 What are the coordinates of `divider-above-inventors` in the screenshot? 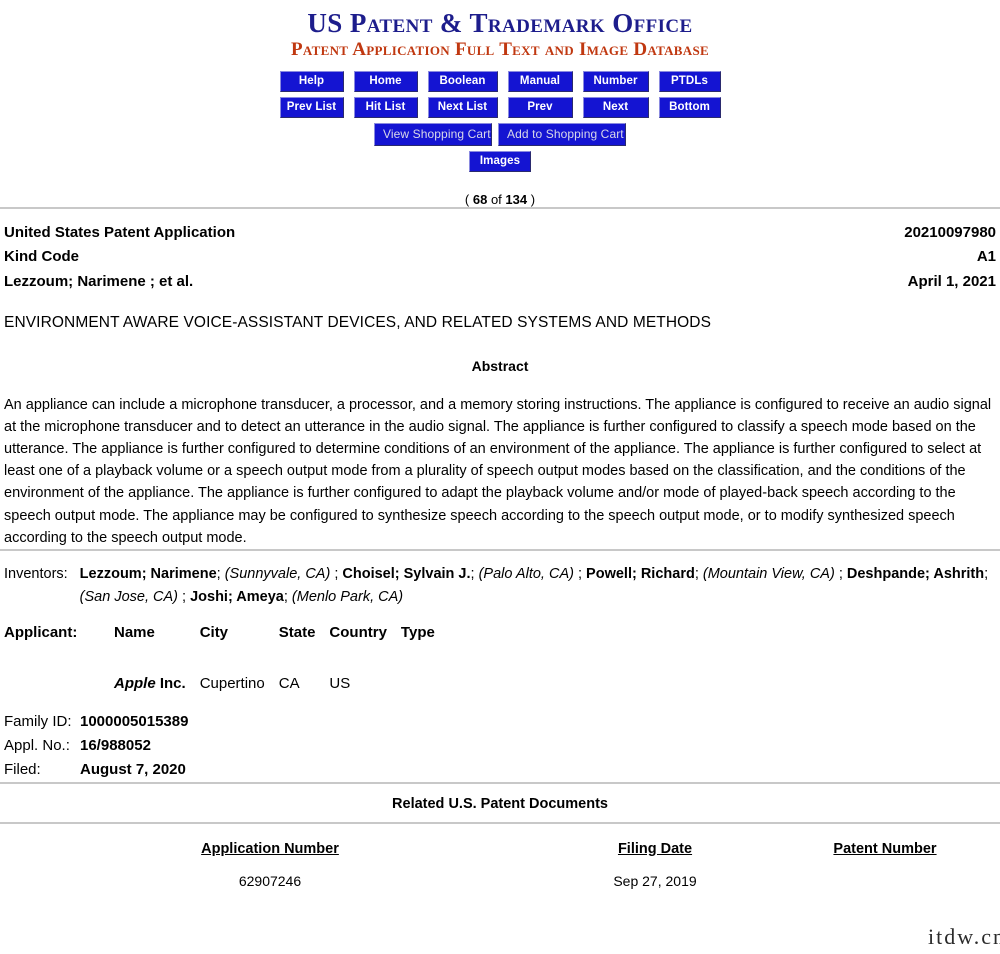 It's located at (500, 549).